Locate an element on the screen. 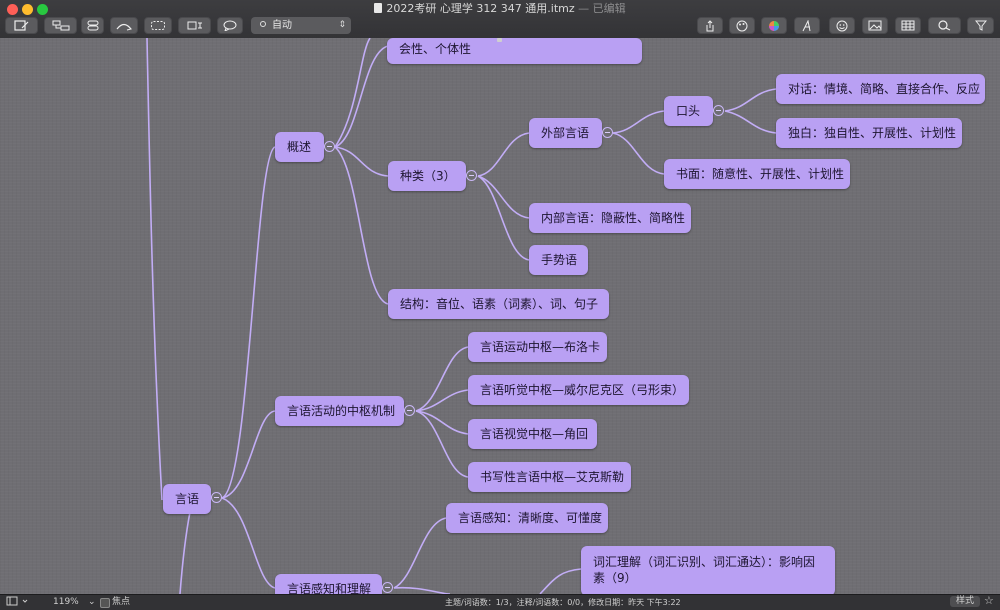 This screenshot has height=610, width=1000. map-style-select: 自动 ⇕ is located at coordinates (301, 25).